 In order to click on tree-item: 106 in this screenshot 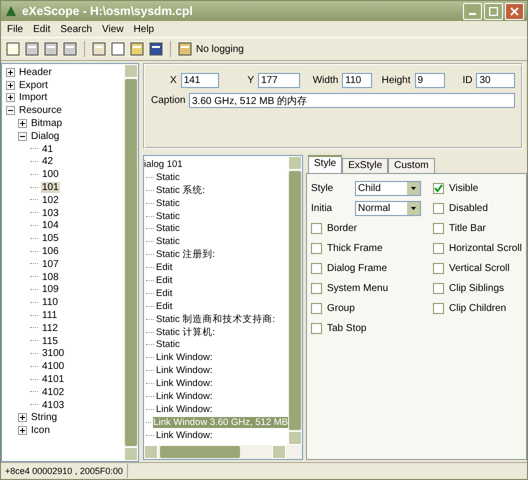, I will do `click(50, 252)`.